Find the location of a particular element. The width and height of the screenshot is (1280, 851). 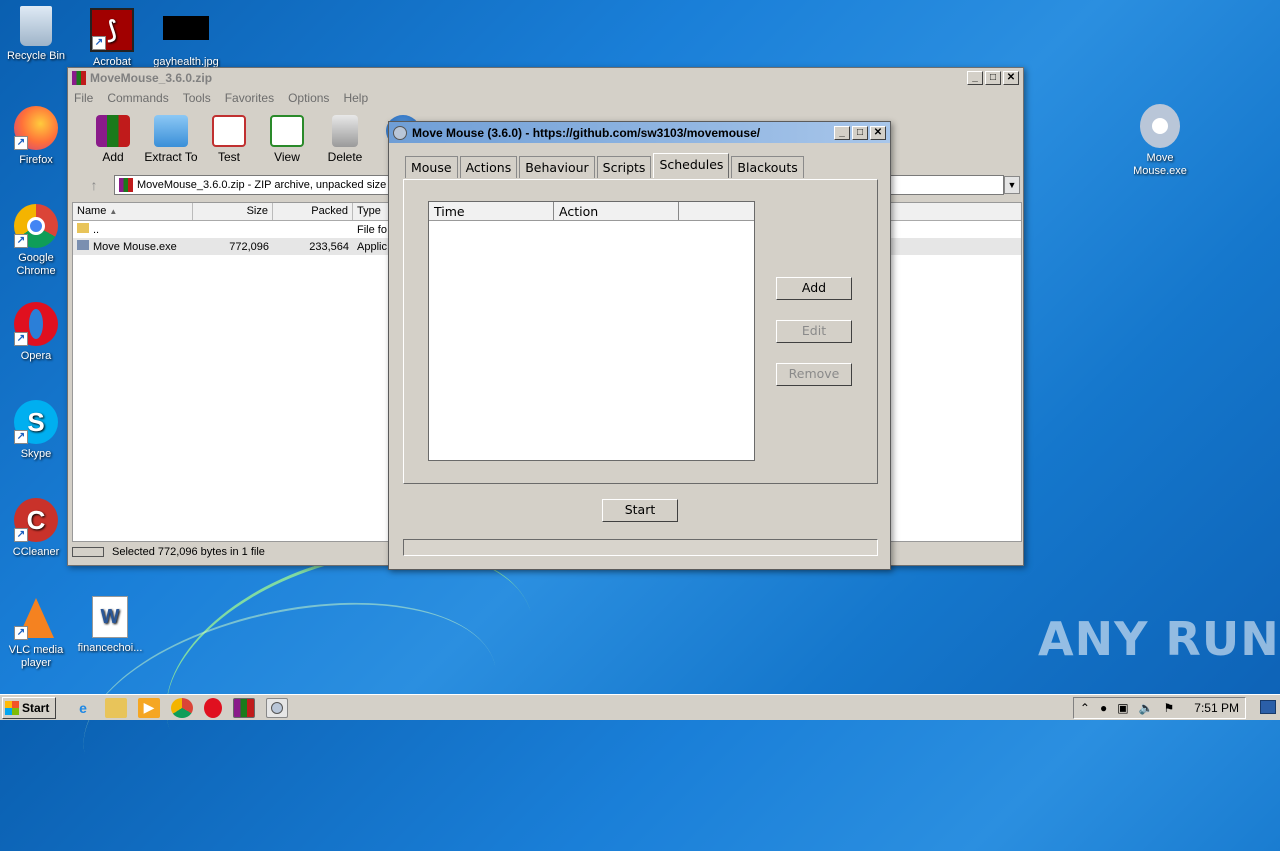

desktop-icon-ccleaner: C ↗ CCleaner is located at coordinates (36, 528).